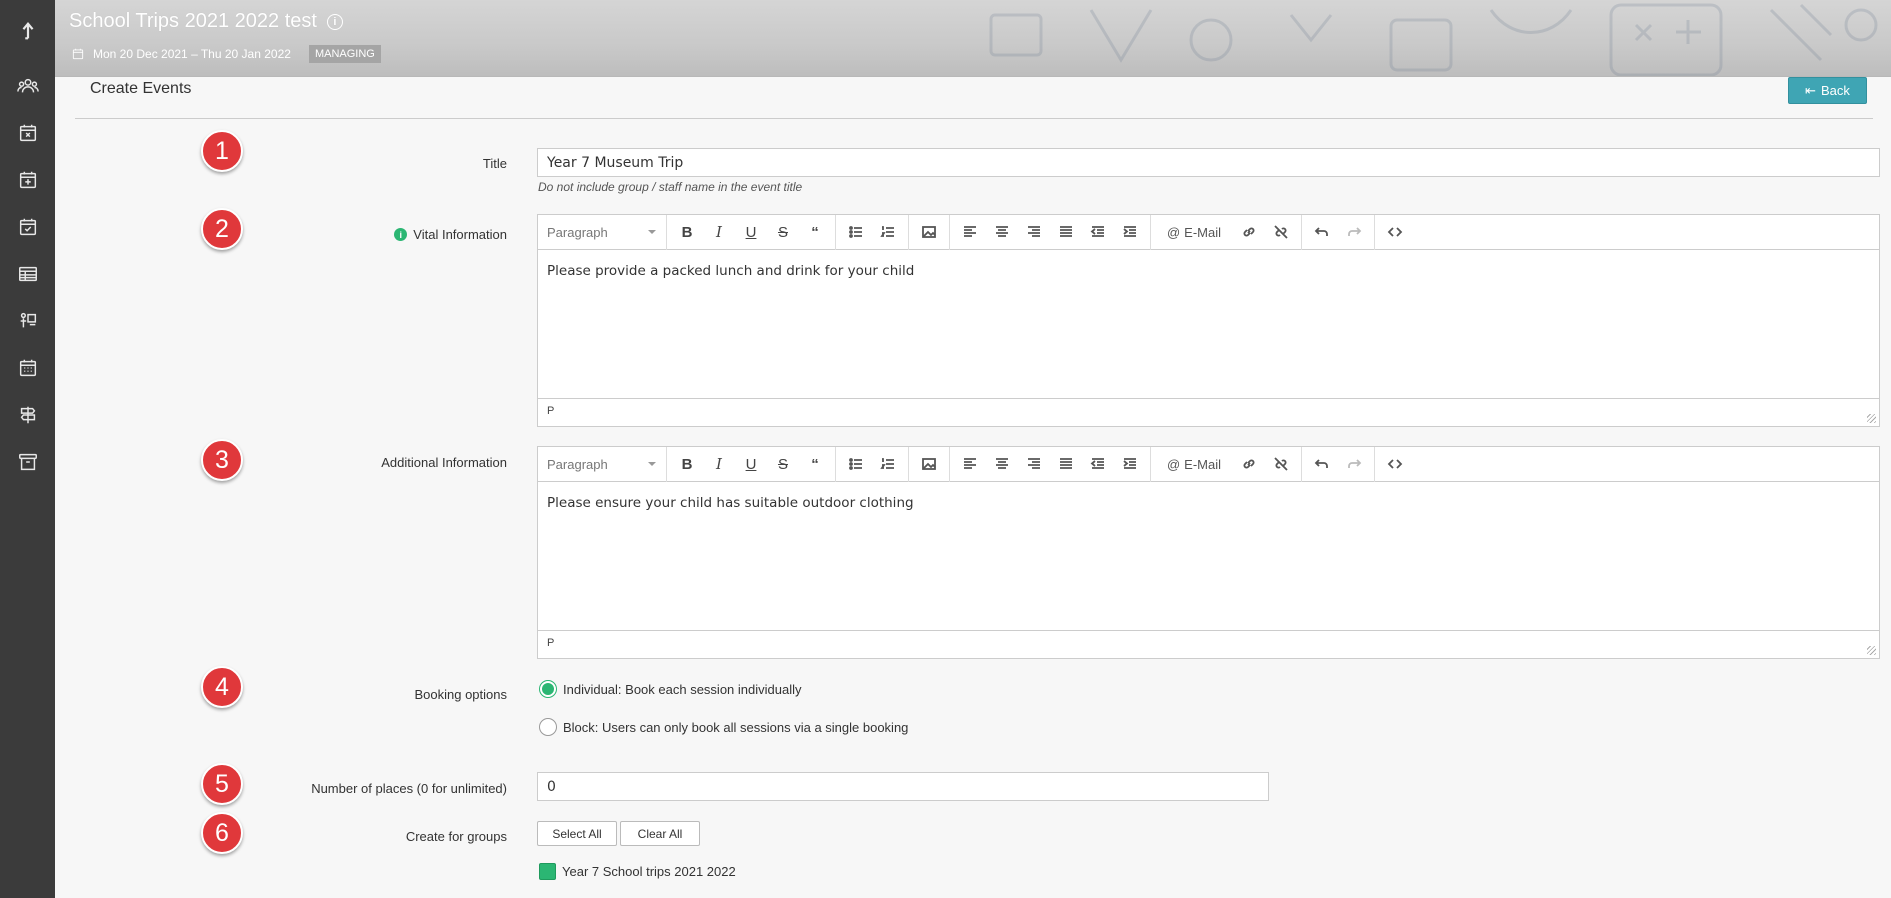  I want to click on editor-statusbar: P, so click(1208, 412).